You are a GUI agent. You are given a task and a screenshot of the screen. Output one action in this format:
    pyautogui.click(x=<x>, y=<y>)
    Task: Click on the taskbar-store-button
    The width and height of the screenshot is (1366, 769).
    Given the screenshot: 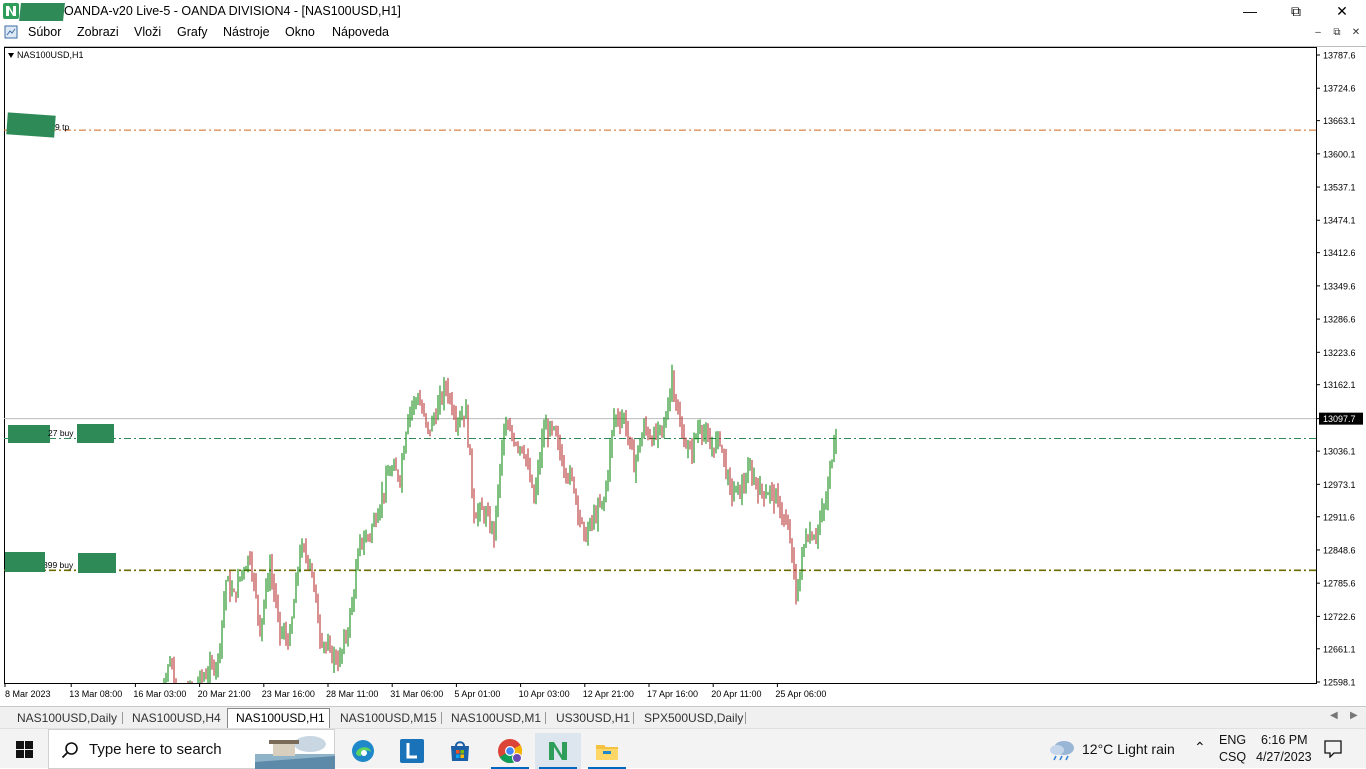 What is the action you would take?
    pyautogui.click(x=460, y=751)
    